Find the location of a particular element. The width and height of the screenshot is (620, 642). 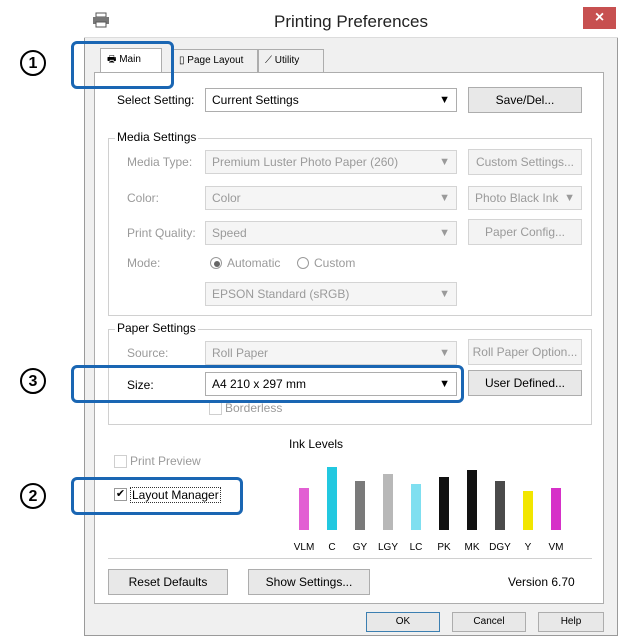

media-type-combo: Premium Luster Photo Paper (260) ▼ is located at coordinates (331, 162).